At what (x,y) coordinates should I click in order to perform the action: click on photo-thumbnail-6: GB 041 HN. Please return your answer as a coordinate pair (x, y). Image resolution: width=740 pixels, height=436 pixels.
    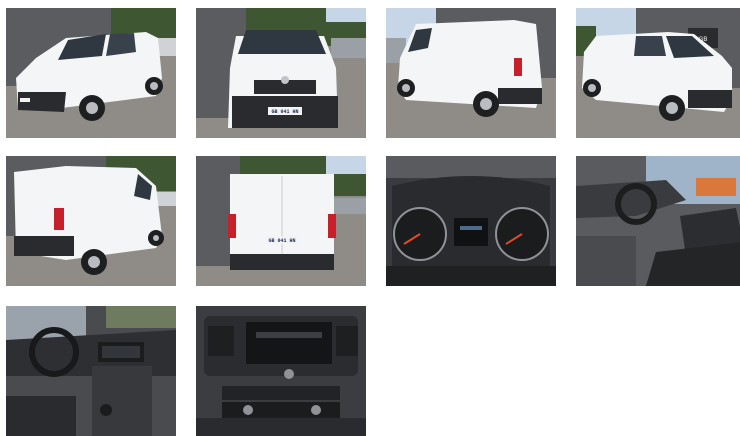
    Looking at the image, I should click on (281, 221).